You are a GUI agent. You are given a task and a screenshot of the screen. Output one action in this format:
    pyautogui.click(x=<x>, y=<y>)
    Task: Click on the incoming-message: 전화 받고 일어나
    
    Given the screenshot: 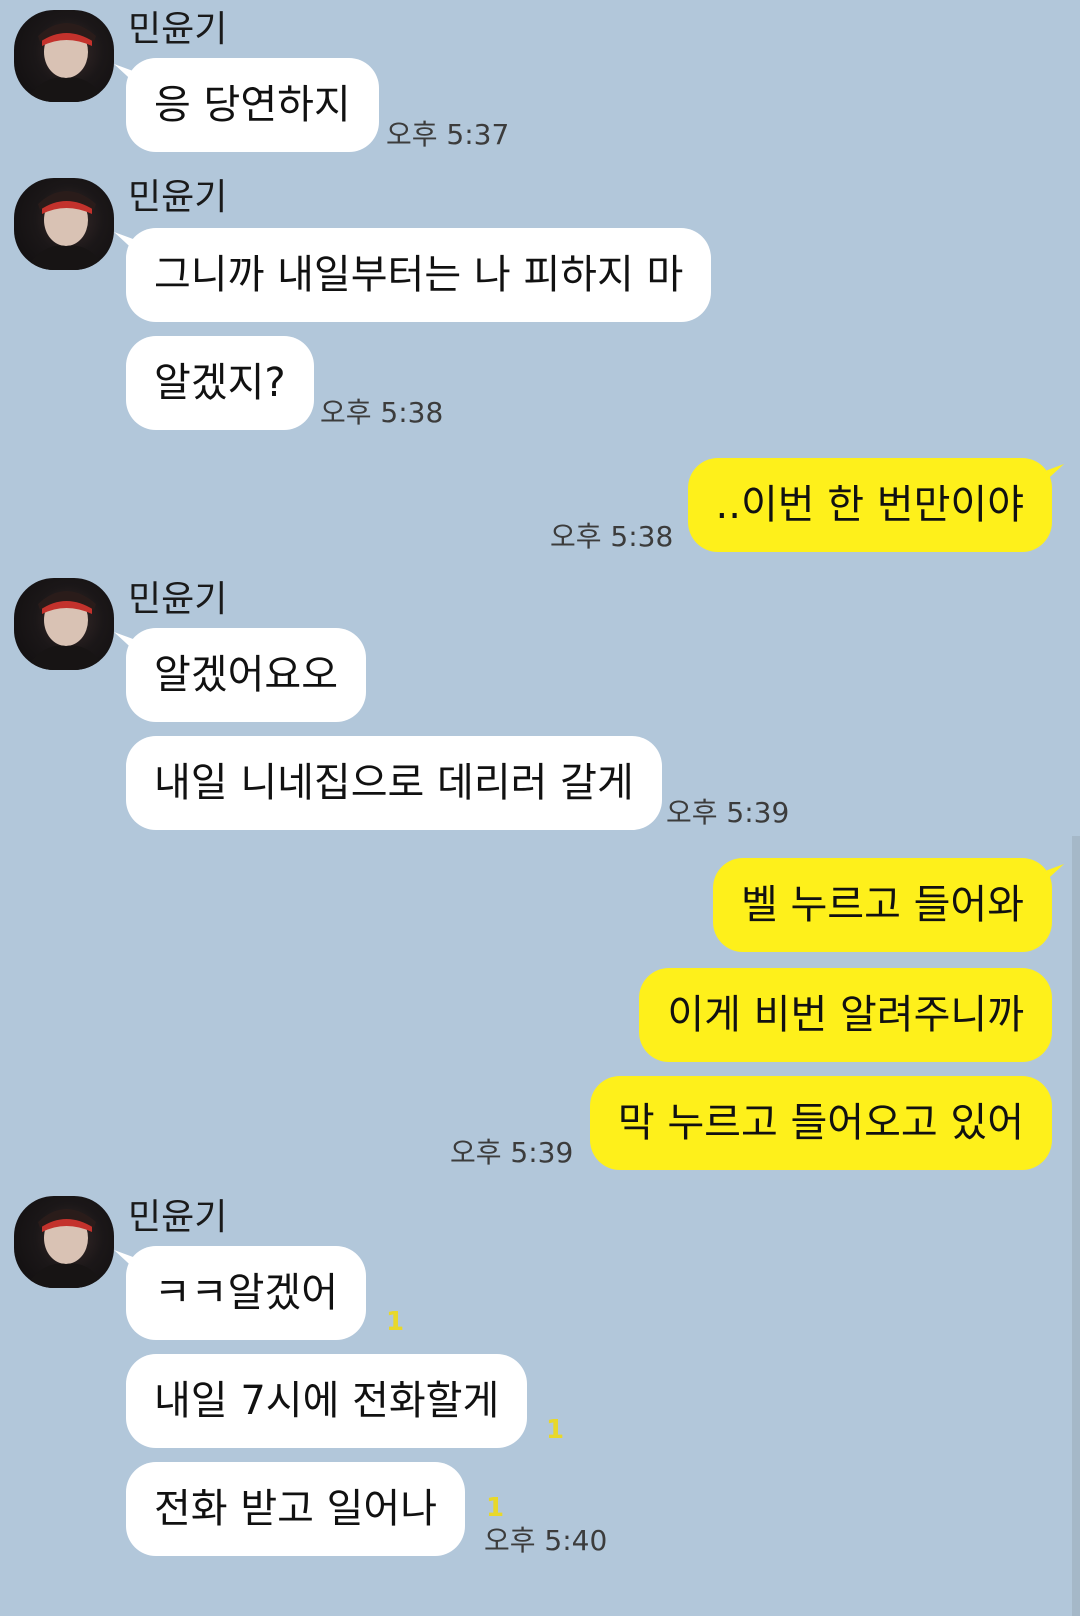 What is the action you would take?
    pyautogui.click(x=296, y=1509)
    